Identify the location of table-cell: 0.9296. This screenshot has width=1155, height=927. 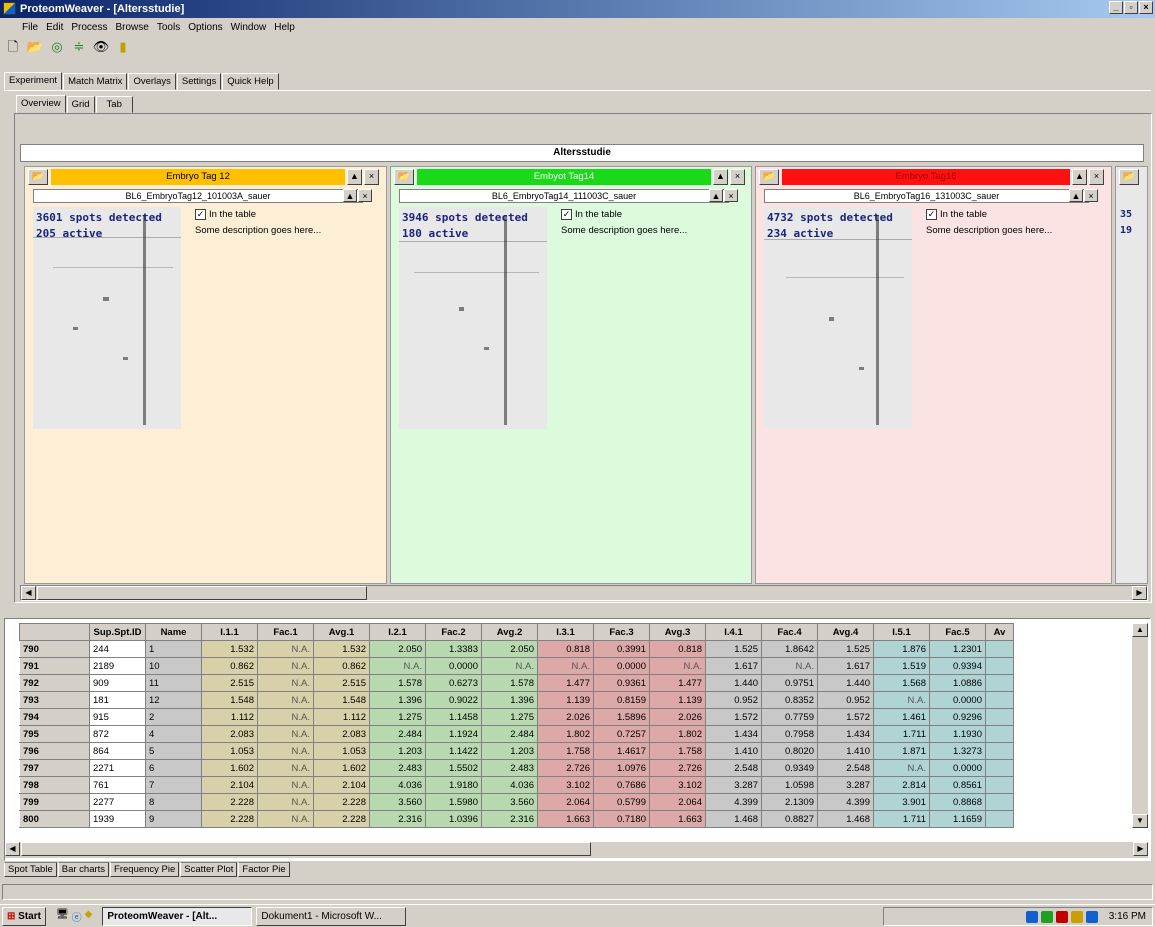
(957, 717).